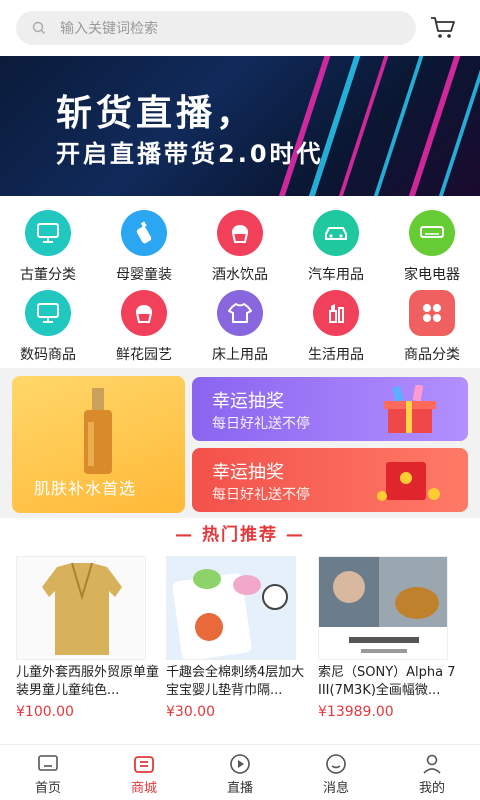 This screenshot has width=480, height=800. I want to click on home-icon, so click(48, 763).